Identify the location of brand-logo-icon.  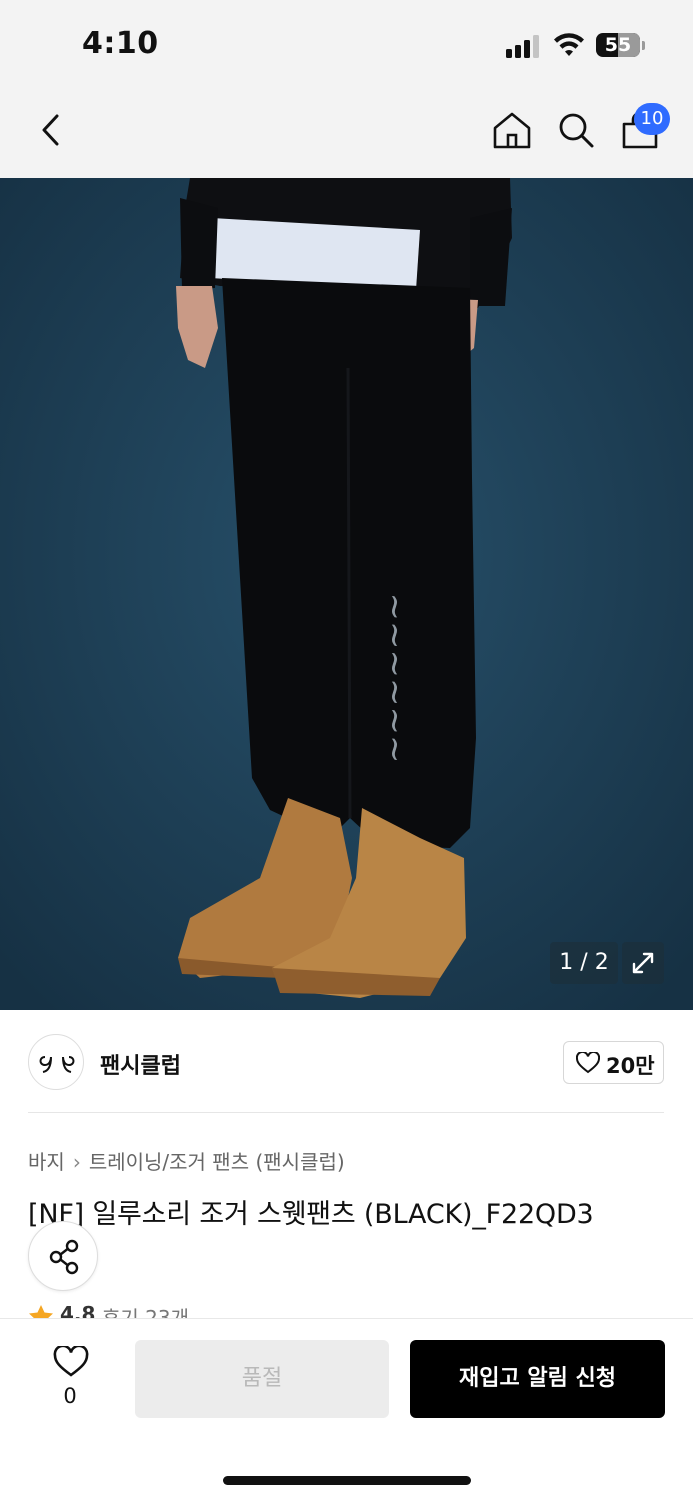
(57, 1064).